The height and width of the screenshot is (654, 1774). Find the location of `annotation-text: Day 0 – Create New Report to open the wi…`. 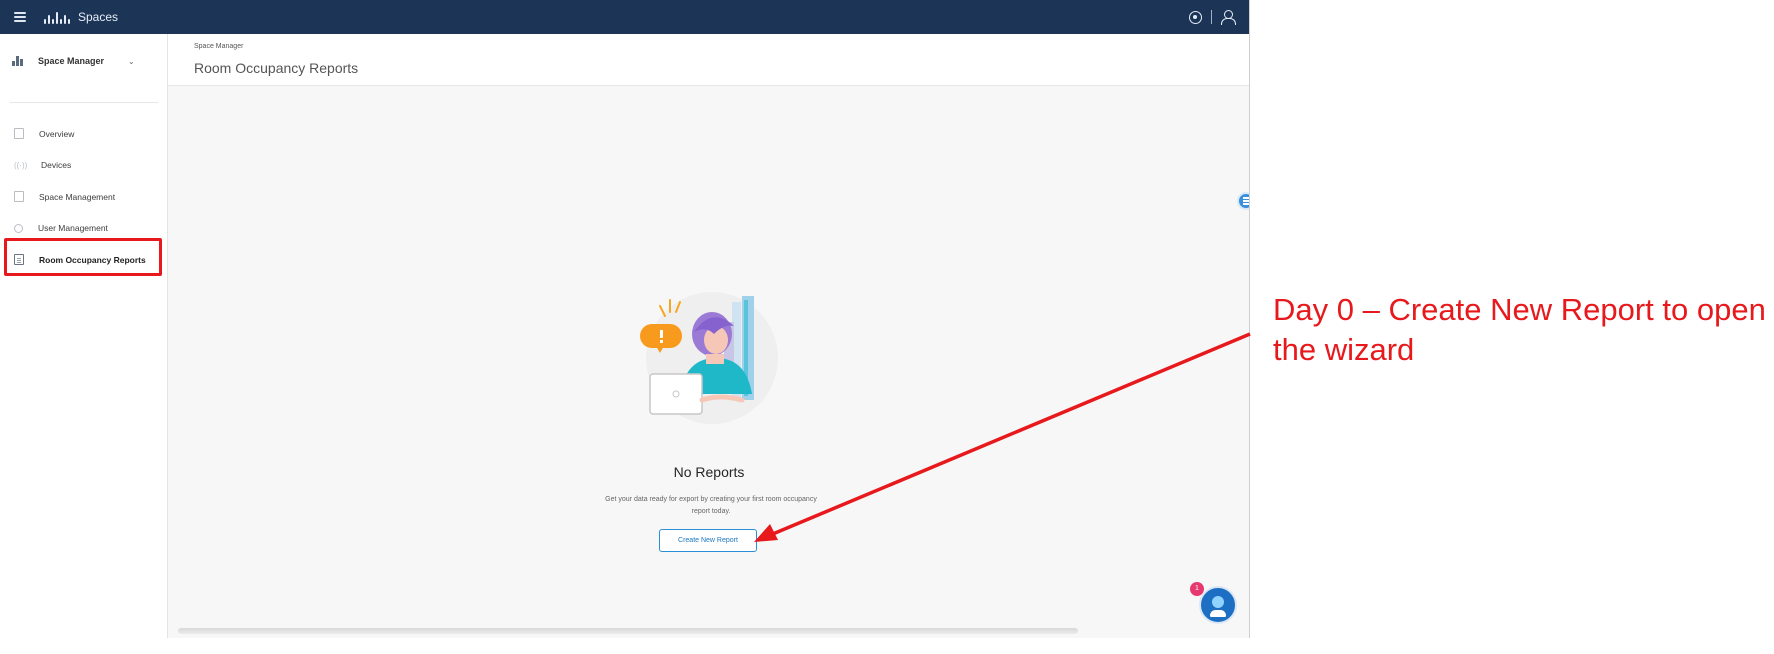

annotation-text: Day 0 – Create New Report to open the wi… is located at coordinates (1519, 329).